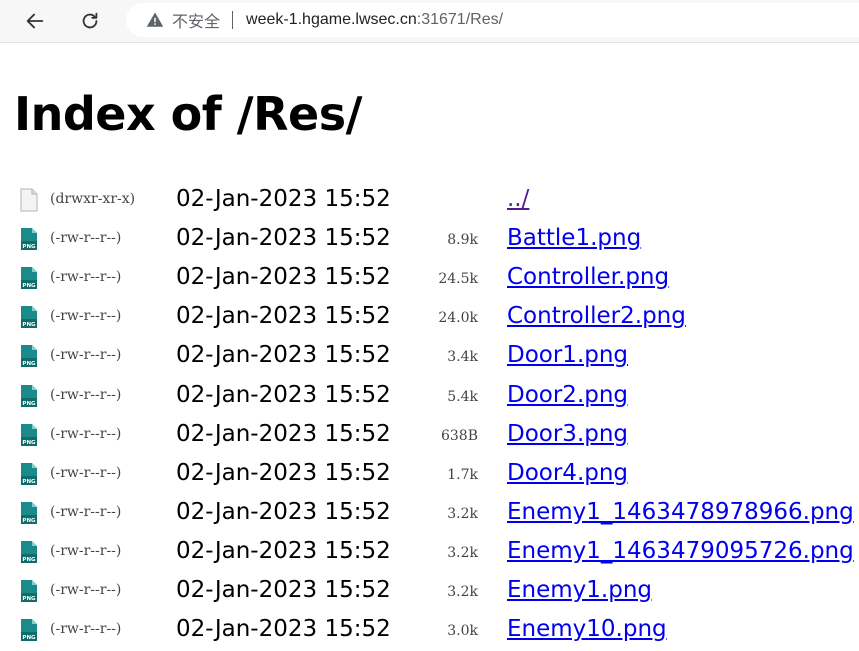 This screenshot has height=651, width=859. What do you see at coordinates (596, 316) in the screenshot?
I see `file-link: Controller2.png` at bounding box center [596, 316].